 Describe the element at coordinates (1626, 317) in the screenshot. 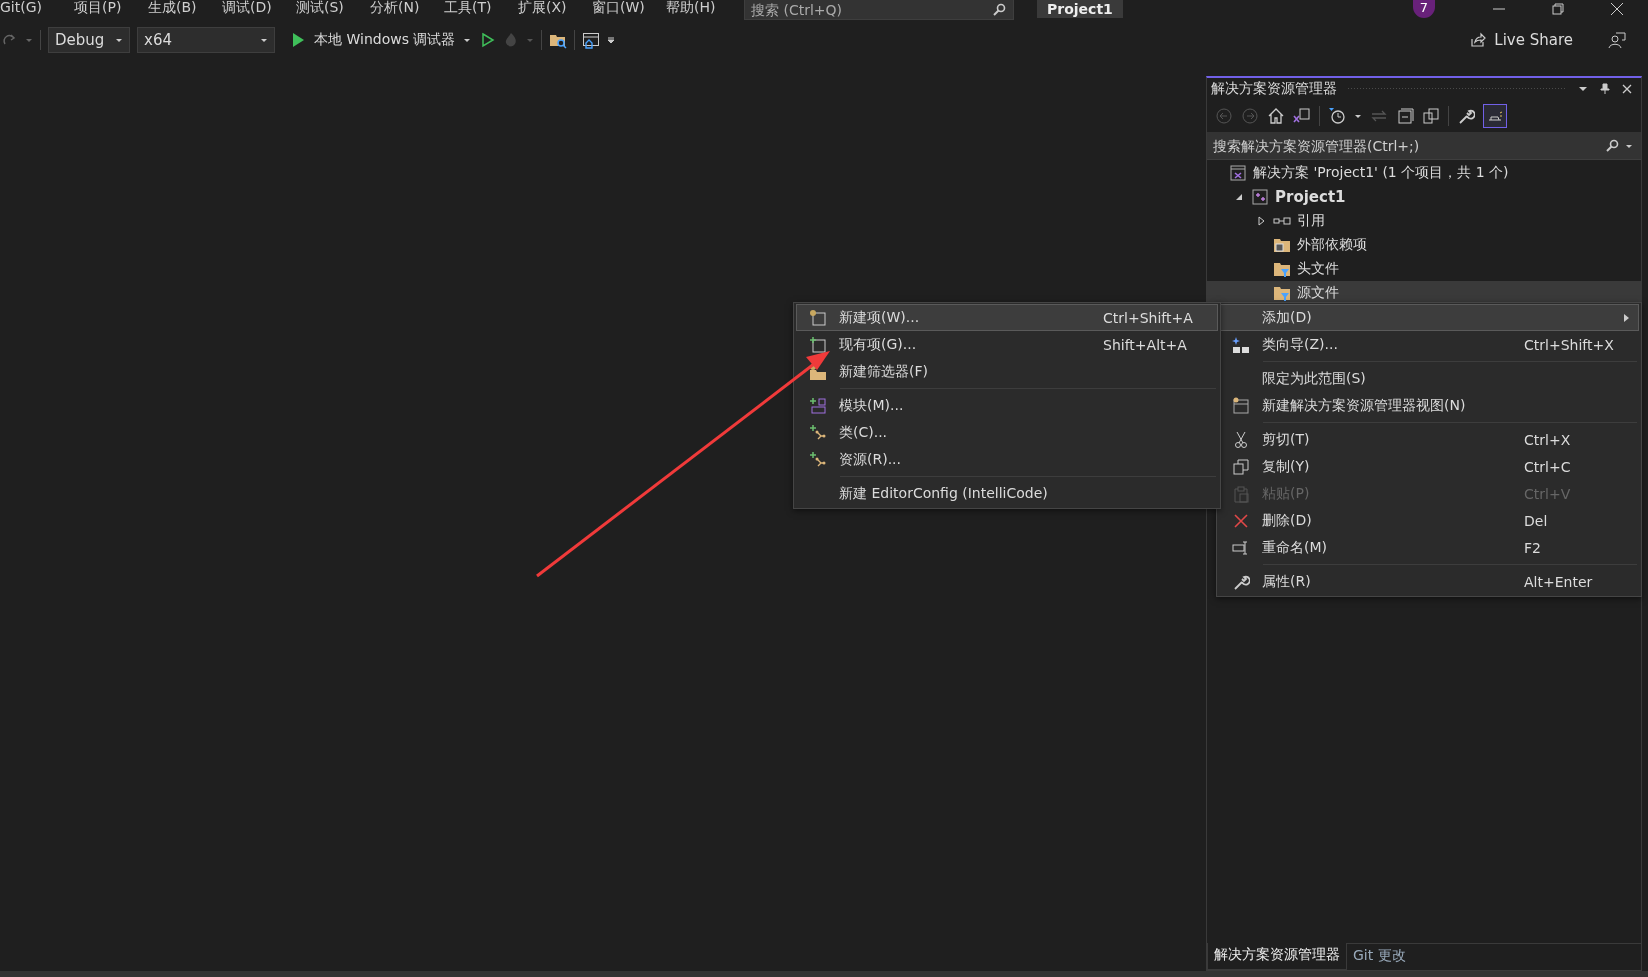

I see `submenu-arrow-icon` at that location.